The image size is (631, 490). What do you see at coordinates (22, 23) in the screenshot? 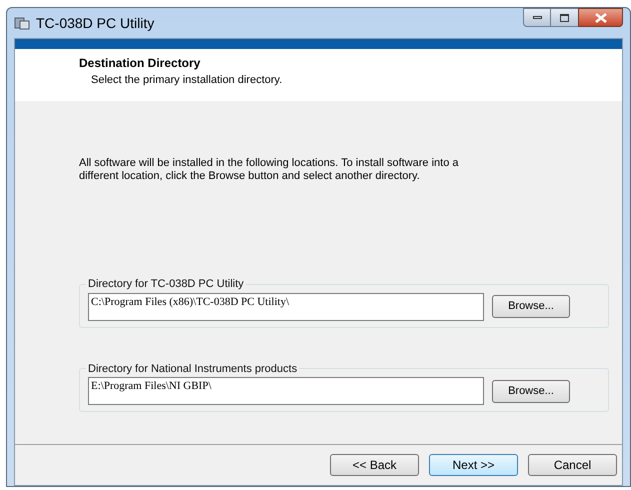
I see `installer-icon` at bounding box center [22, 23].